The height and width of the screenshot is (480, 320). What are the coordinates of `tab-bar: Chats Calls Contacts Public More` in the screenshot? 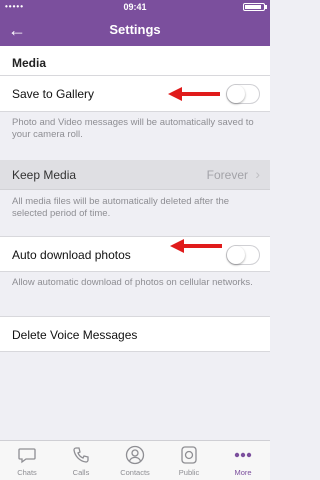 It's located at (135, 460).